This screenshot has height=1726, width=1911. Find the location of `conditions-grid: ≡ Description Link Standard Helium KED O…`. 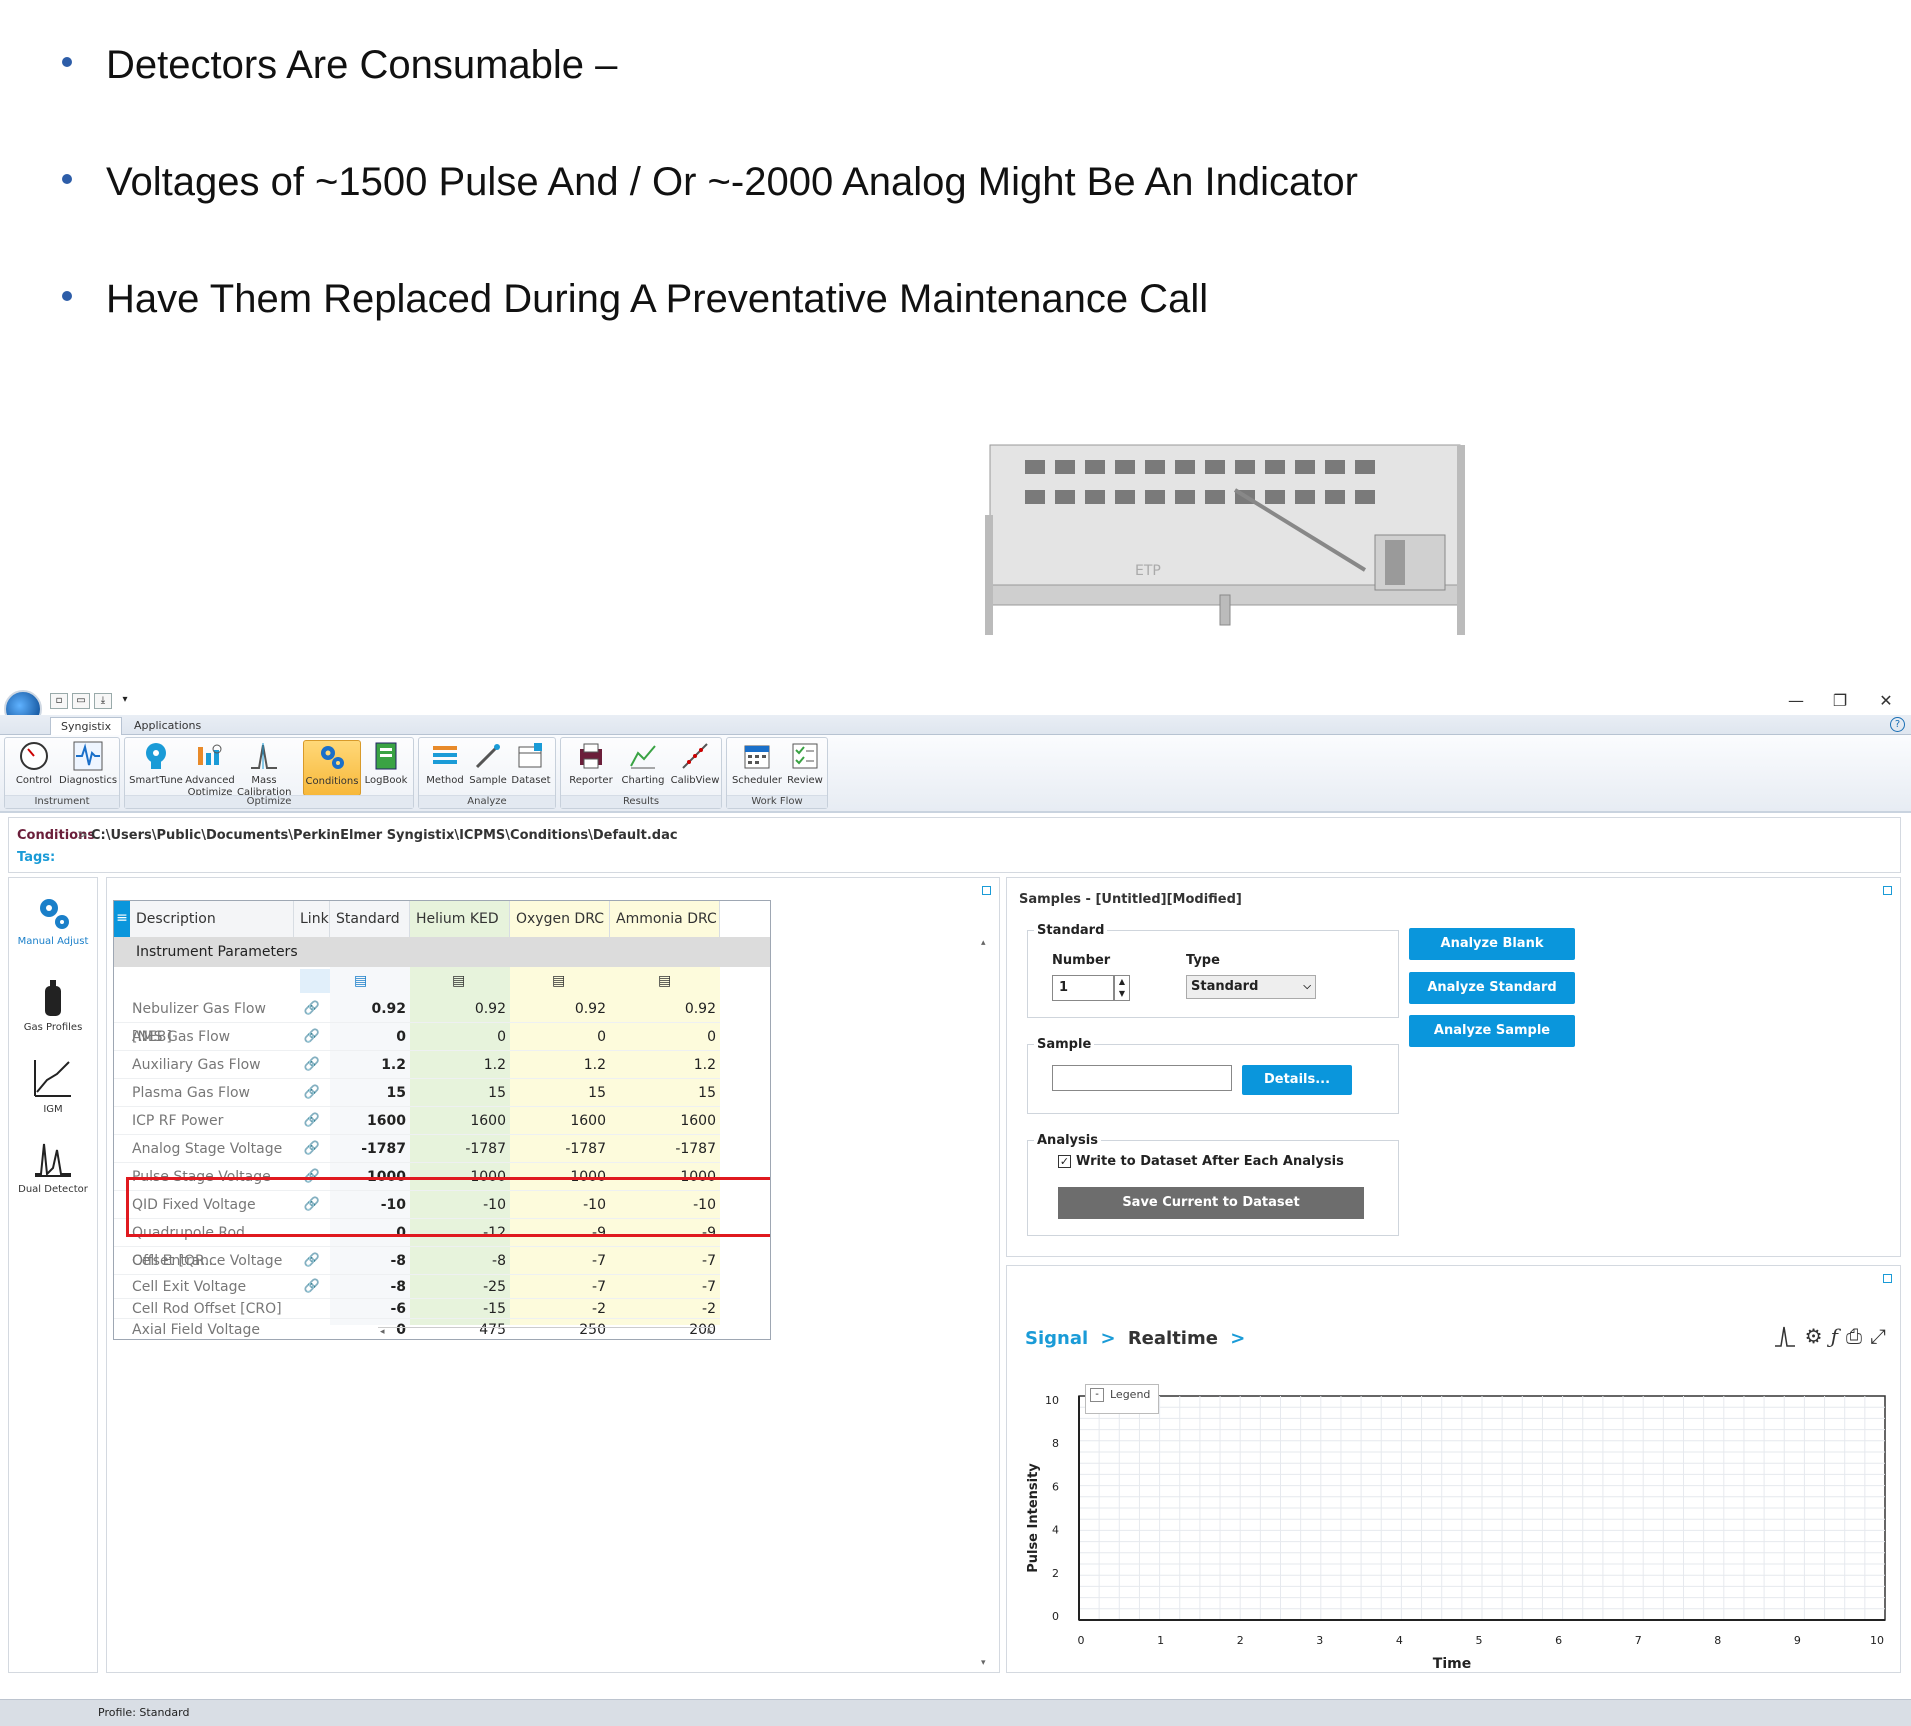

conditions-grid: ≡ Description Link Standard Helium KED O… is located at coordinates (442, 1120).